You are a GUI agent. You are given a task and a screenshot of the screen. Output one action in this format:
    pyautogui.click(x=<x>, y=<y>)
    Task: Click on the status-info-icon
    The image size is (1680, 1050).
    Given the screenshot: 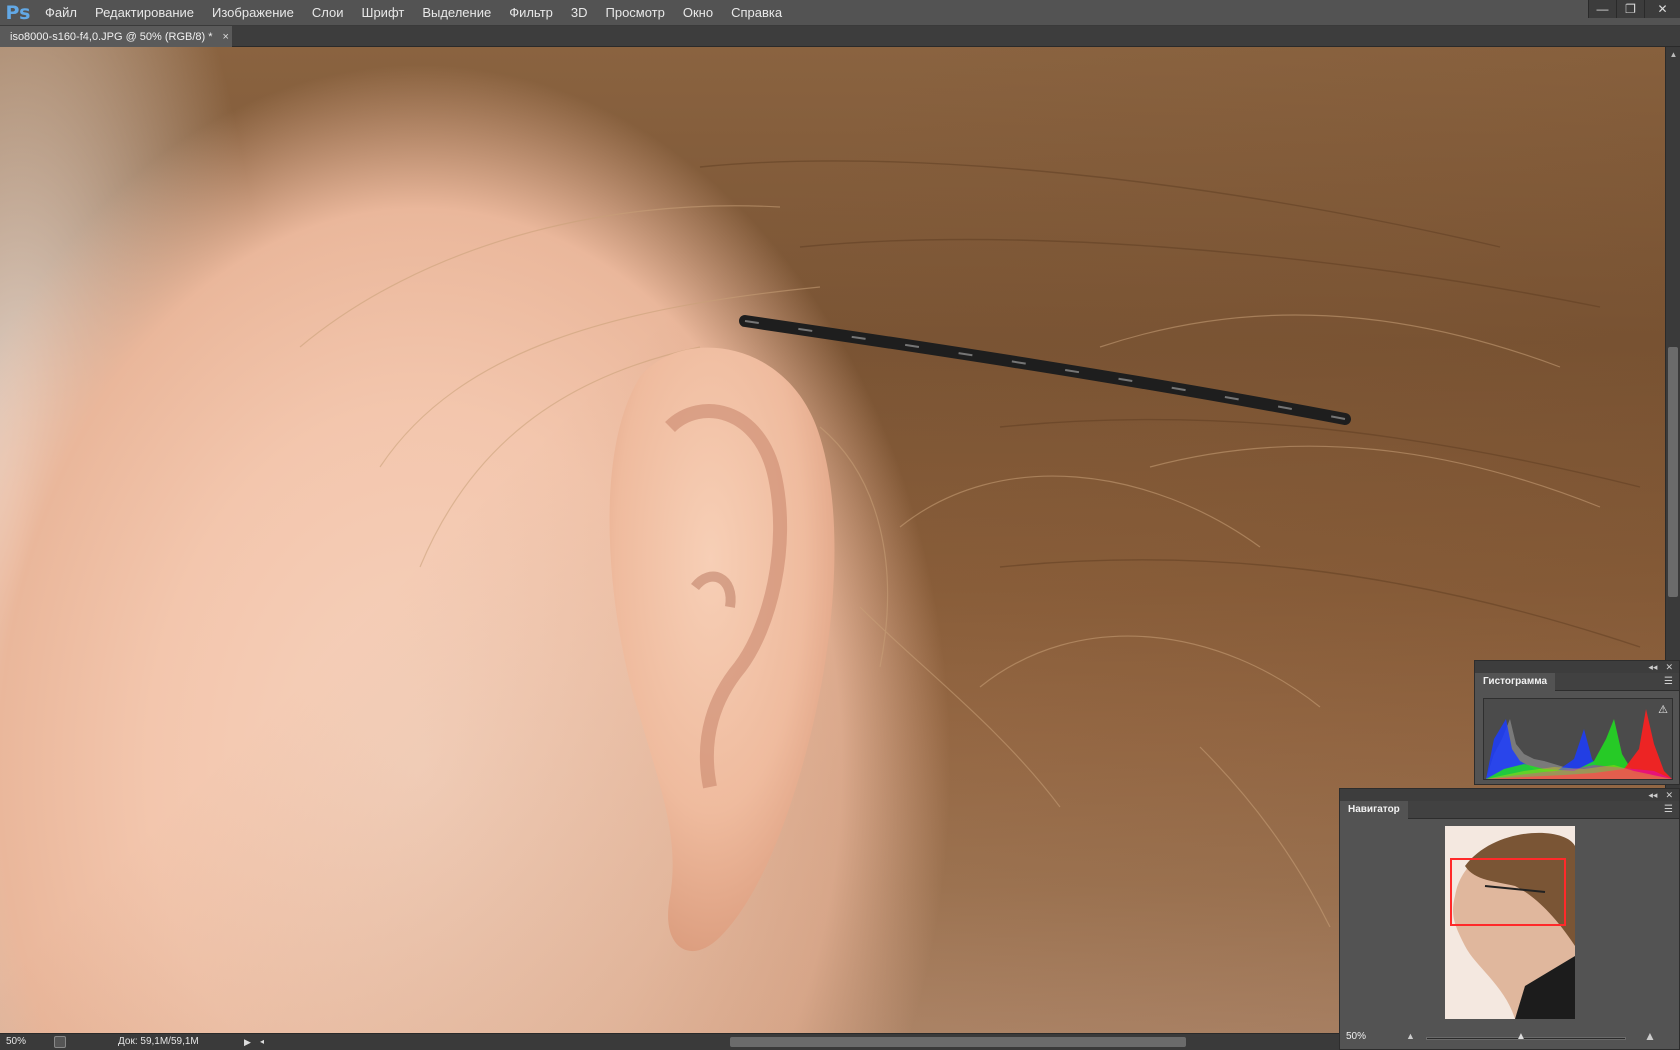 What is the action you would take?
    pyautogui.click(x=60, y=1042)
    